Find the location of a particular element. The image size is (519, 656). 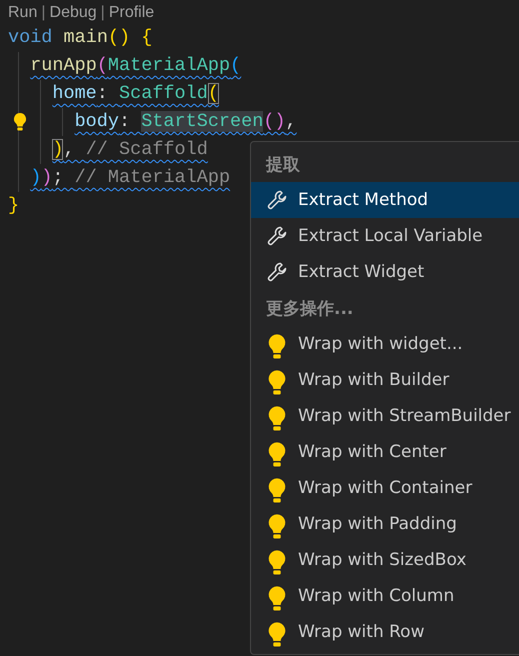

code-line: } is located at coordinates (14, 206).